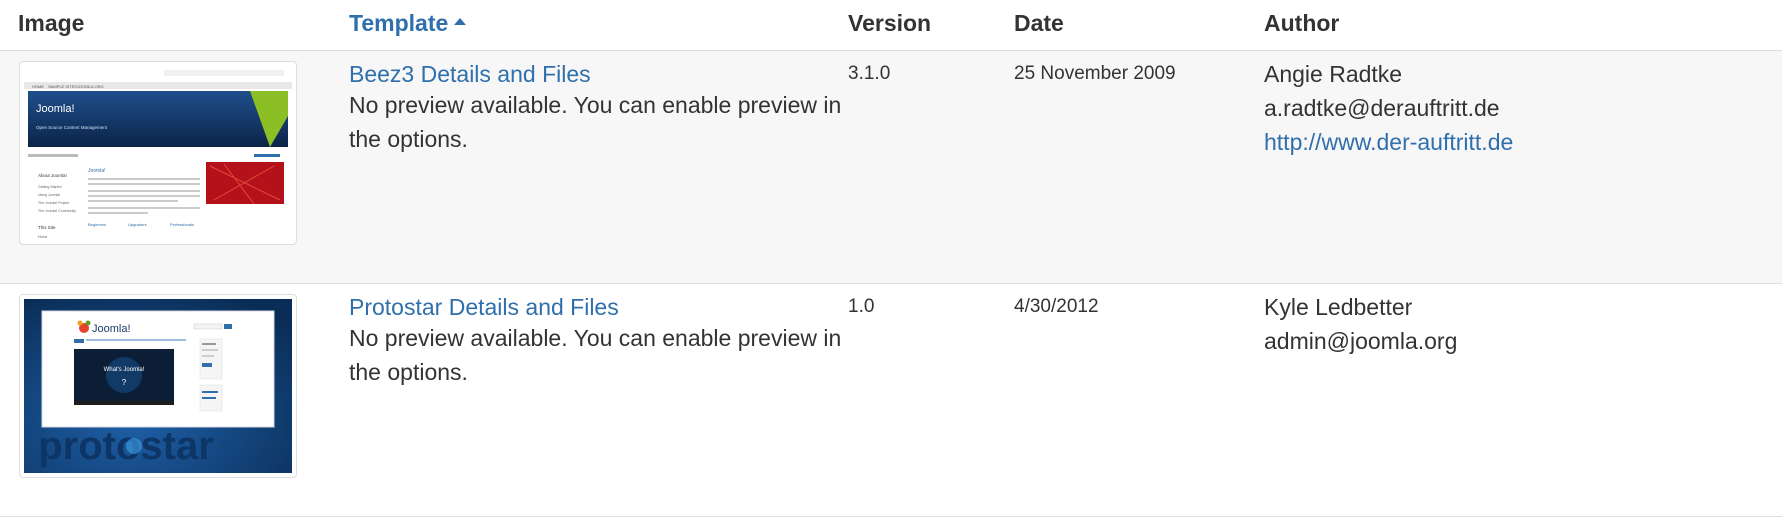 The image size is (1782, 517). I want to click on protostar-preview-image: Joomla! What's Joomla! ?, so click(158, 386).